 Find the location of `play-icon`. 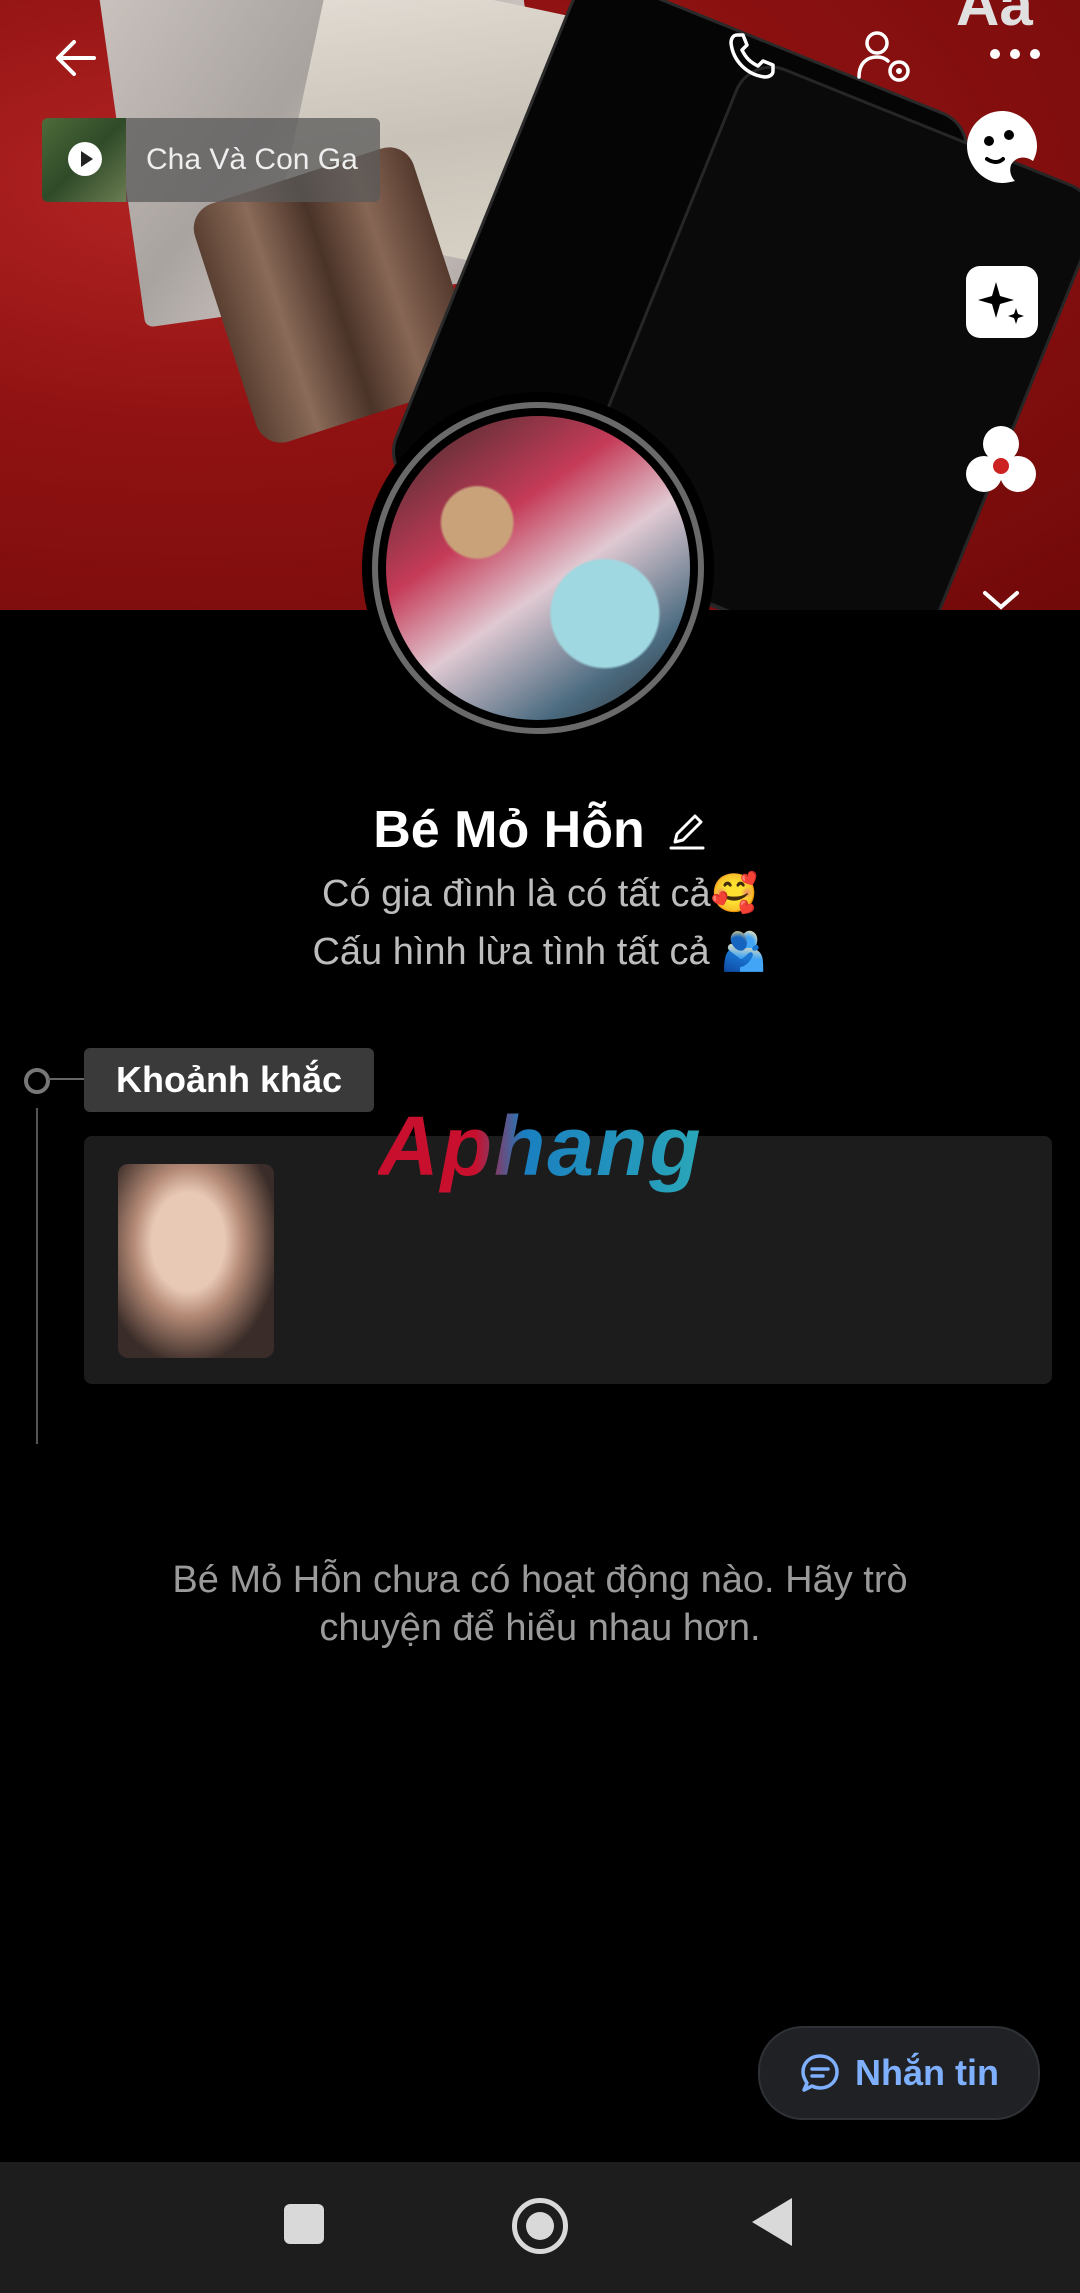

play-icon is located at coordinates (85, 159).